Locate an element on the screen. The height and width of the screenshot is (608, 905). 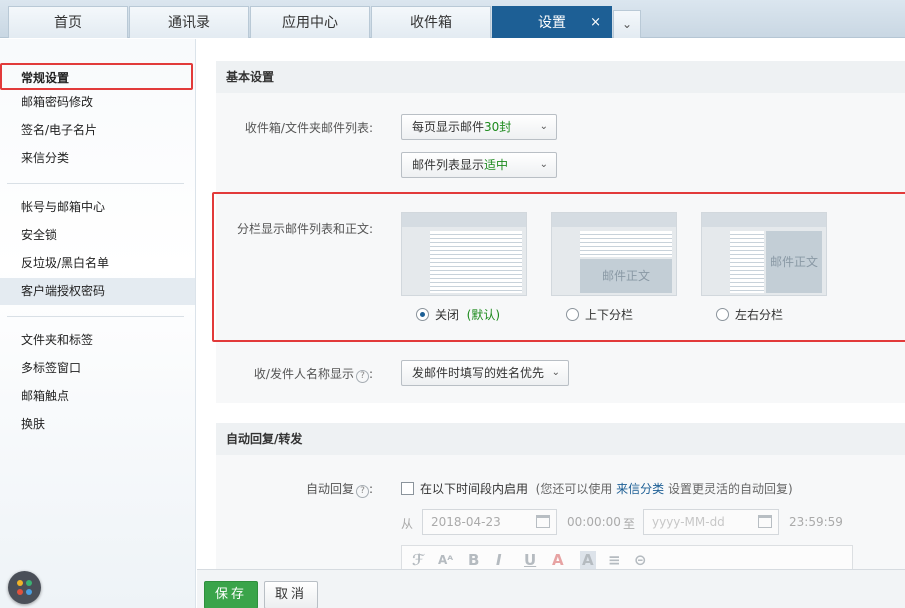
align-icon: ≡ is located at coordinates (614, 560).